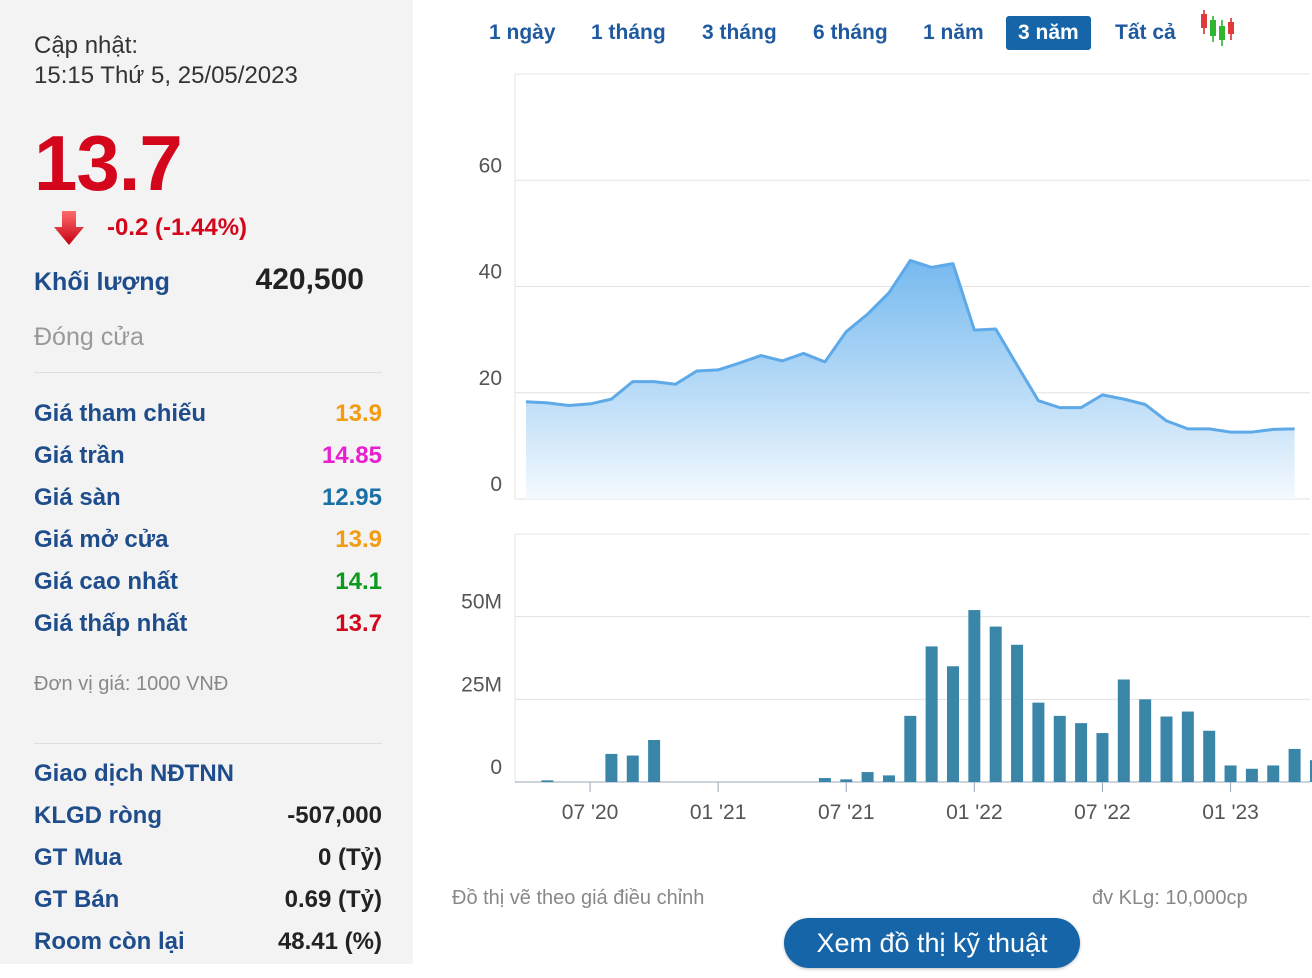 The width and height of the screenshot is (1312, 978). What do you see at coordinates (166, 75) in the screenshot?
I see `update-datetime: 15:15 Thứ 5, 25/05/2023` at bounding box center [166, 75].